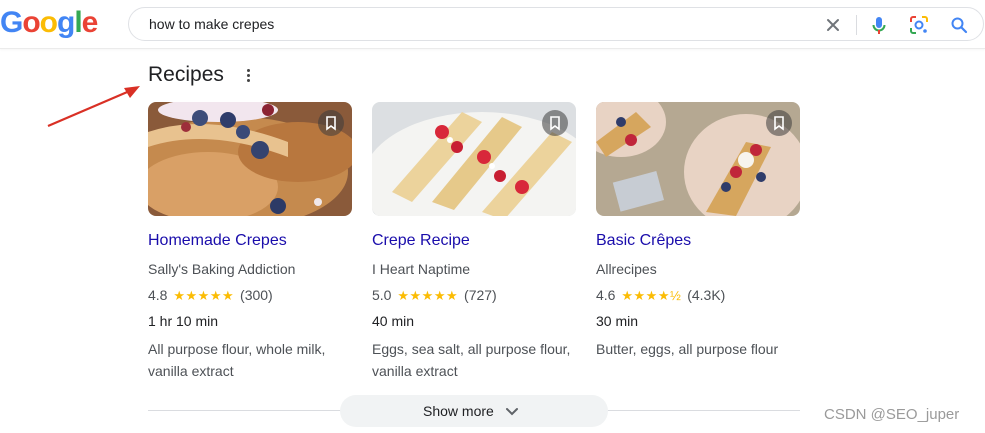 The height and width of the screenshot is (433, 985). I want to click on search-bar: how to make crepes, so click(556, 24).